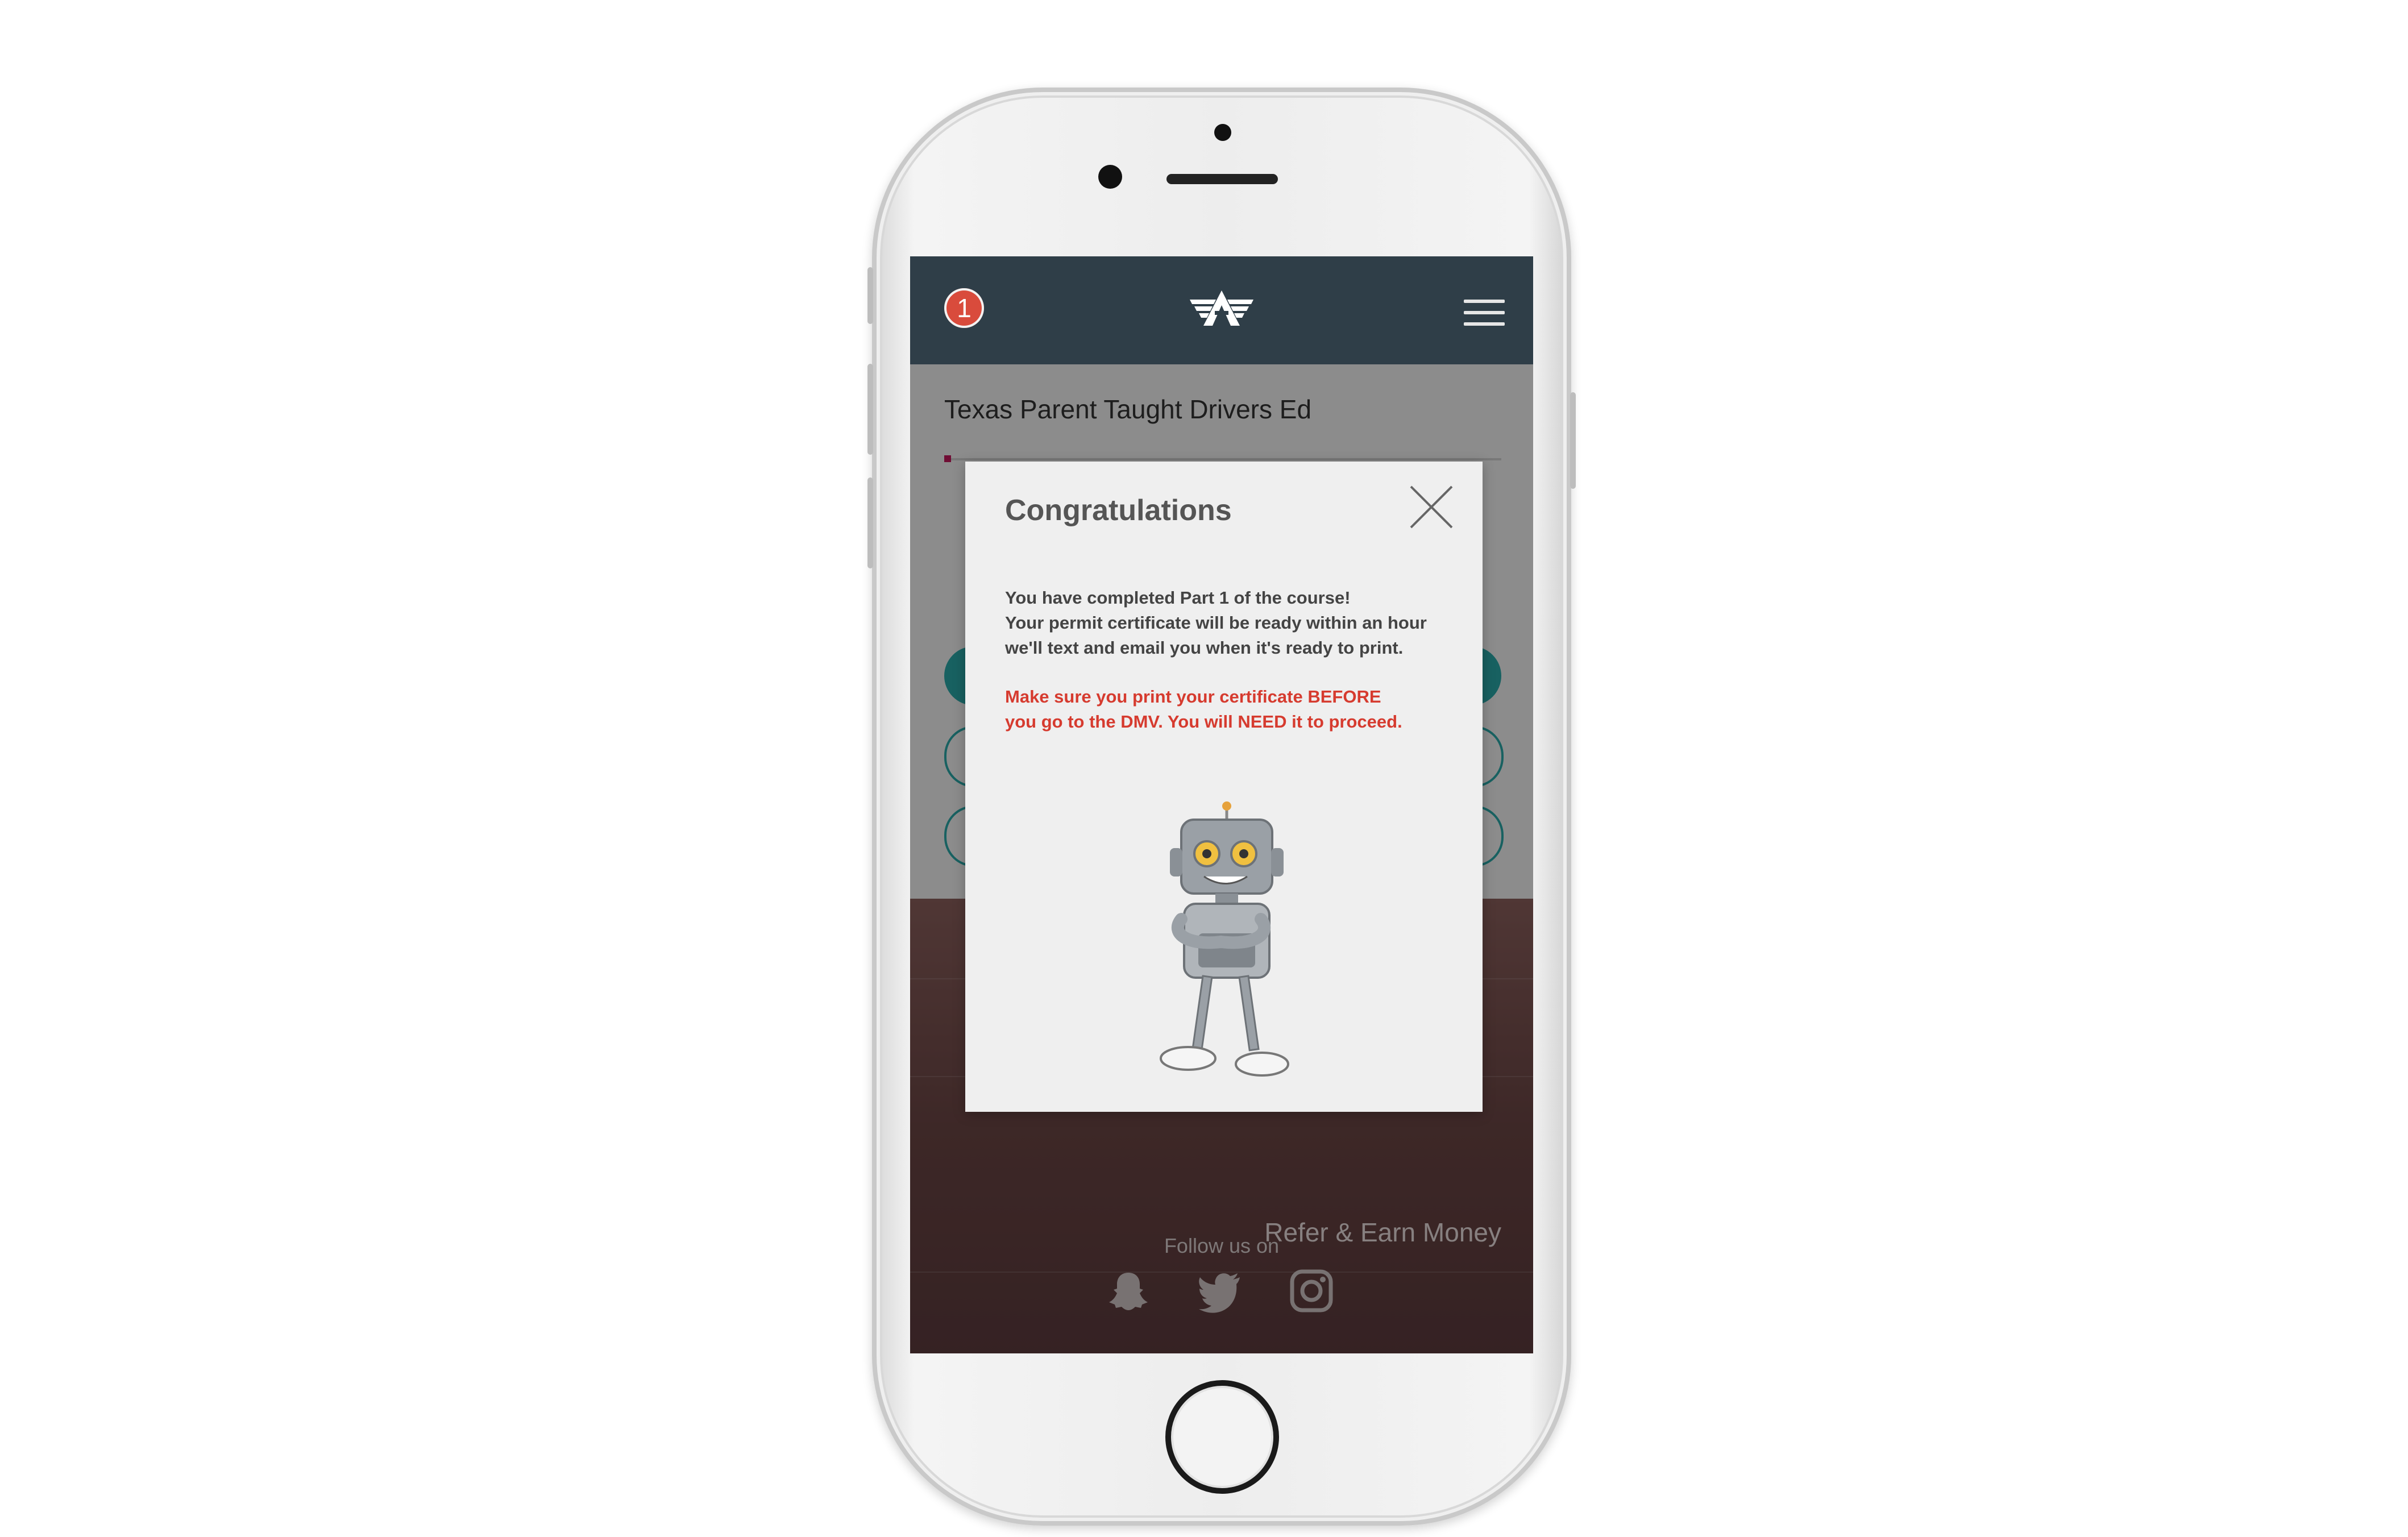 The width and height of the screenshot is (2408, 1537). I want to click on message-line: You have completed Part 1 of the course!, so click(1178, 598).